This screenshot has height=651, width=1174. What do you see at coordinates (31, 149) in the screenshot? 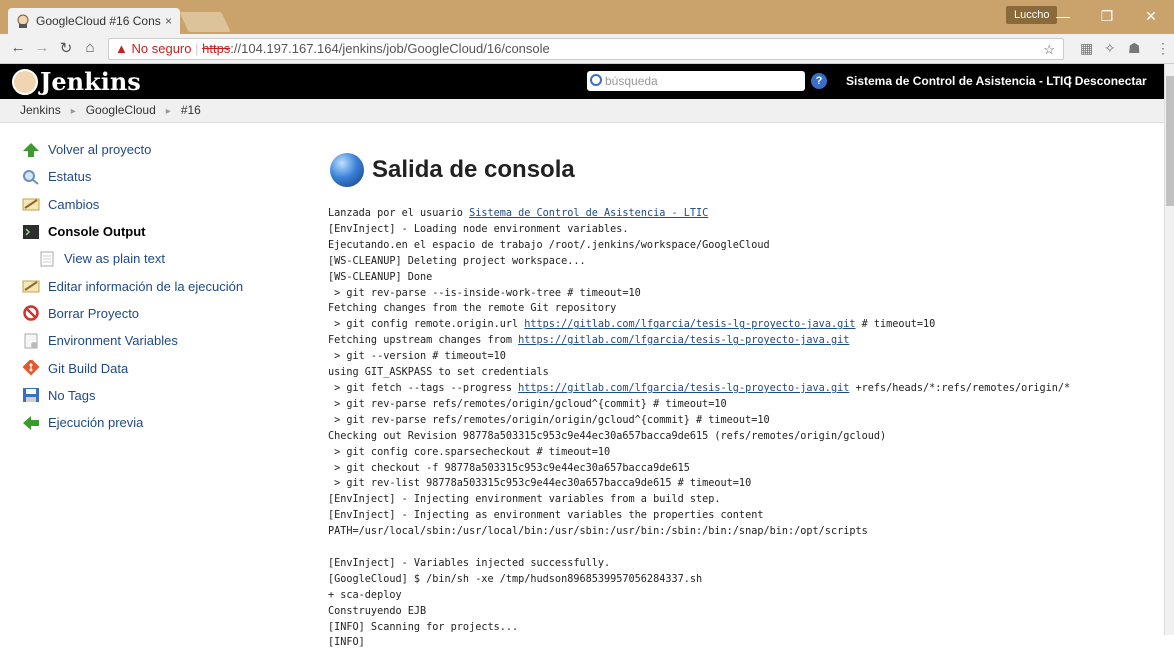
I see `up-arrow-icon` at bounding box center [31, 149].